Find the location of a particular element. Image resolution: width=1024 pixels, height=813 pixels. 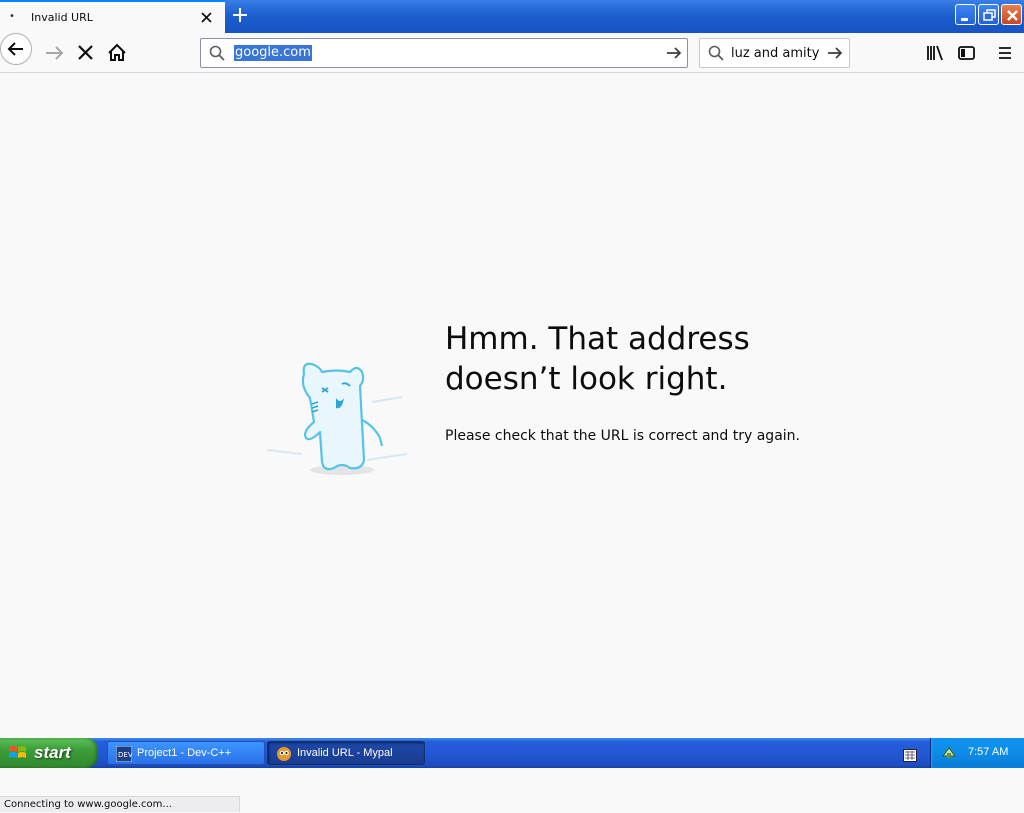

search-input: luz and amity is located at coordinates (775, 53).